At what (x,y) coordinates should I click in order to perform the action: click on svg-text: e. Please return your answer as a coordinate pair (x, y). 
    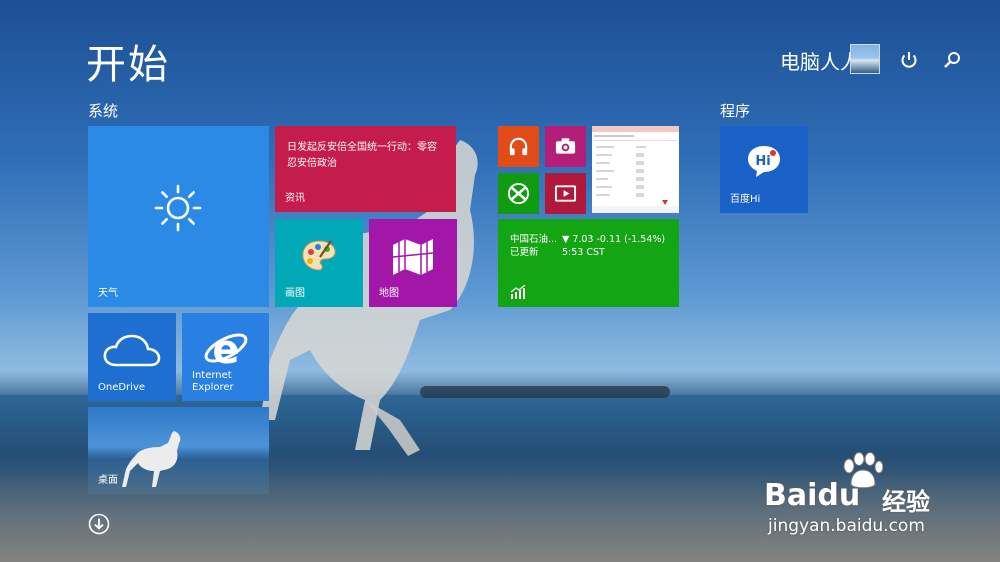
    Looking at the image, I should click on (225, 349).